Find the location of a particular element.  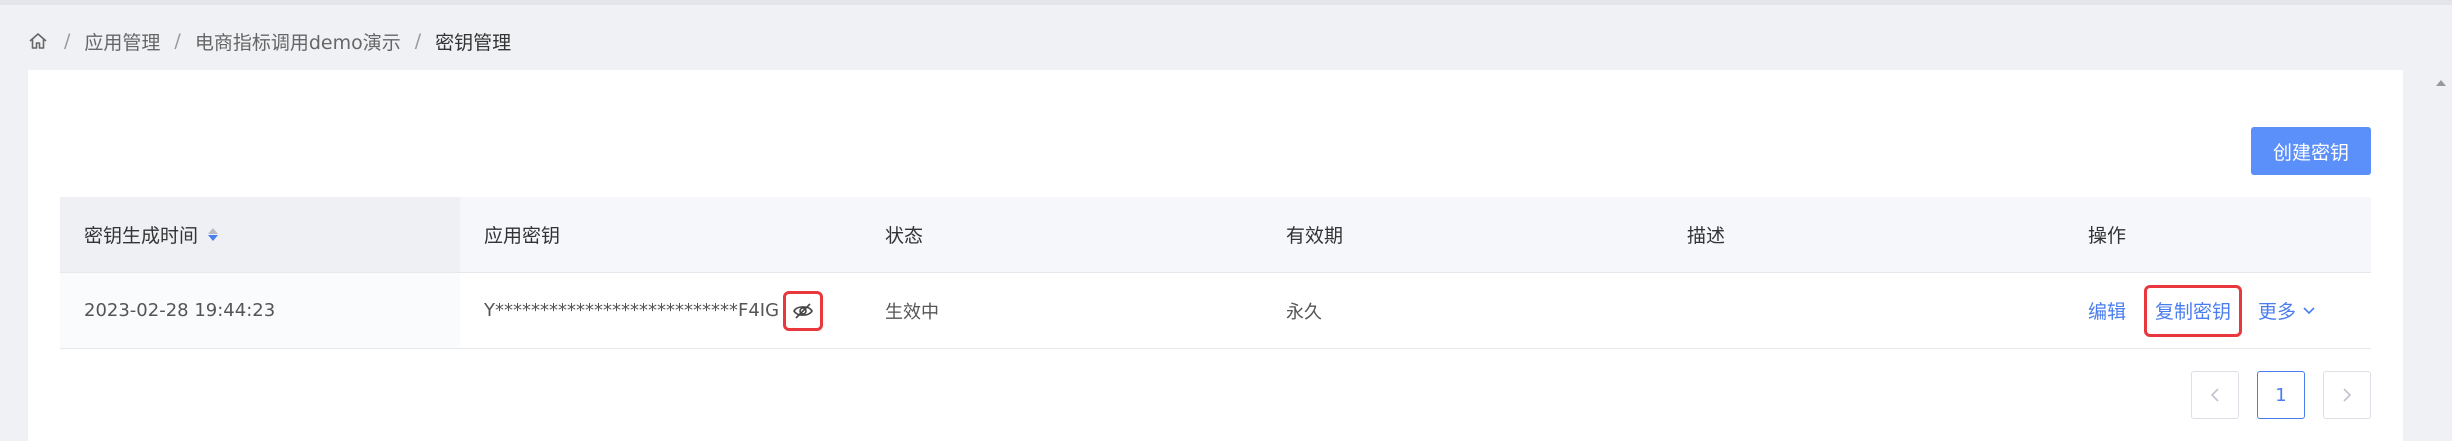

page-number-button: 1 is located at coordinates (2281, 395).